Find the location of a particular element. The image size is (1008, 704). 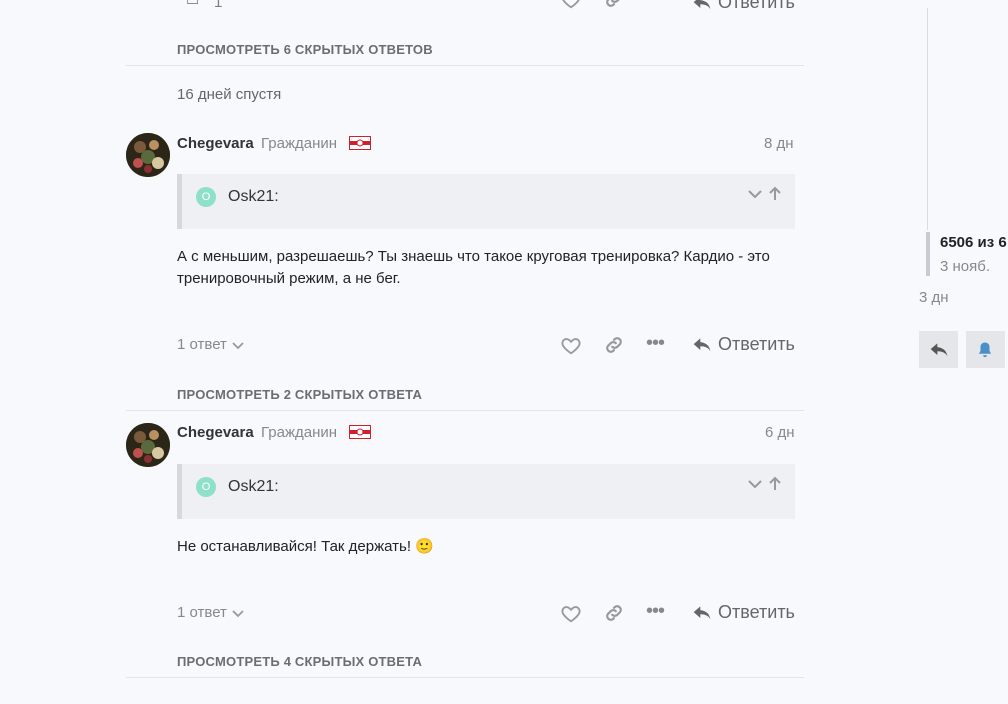

timeline-track is located at coordinates (927, 119).